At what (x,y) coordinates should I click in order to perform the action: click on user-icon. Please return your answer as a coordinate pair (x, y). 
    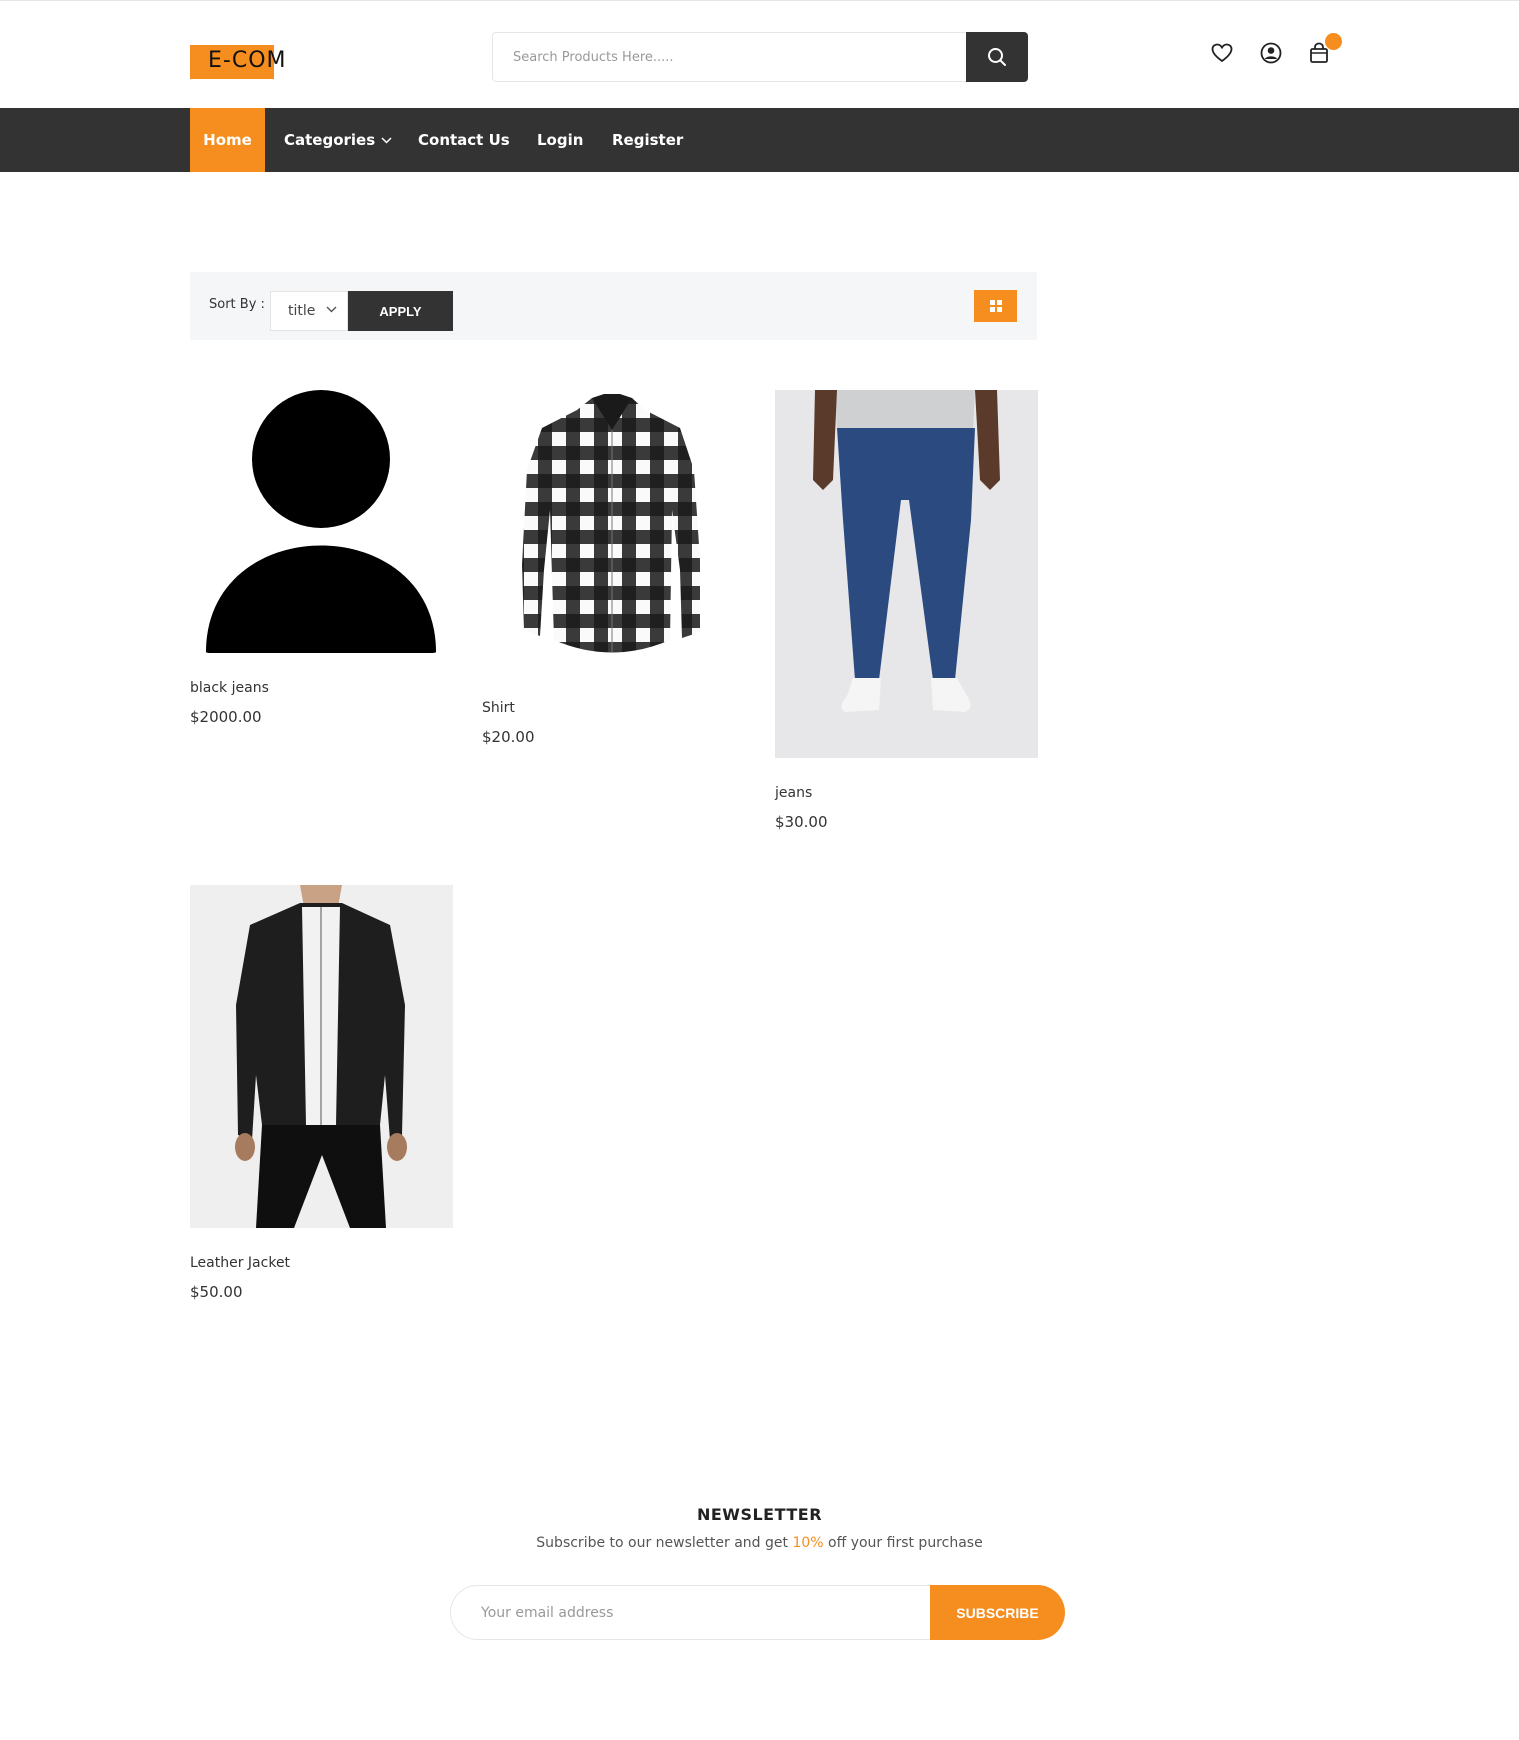
    Looking at the image, I should click on (1271, 53).